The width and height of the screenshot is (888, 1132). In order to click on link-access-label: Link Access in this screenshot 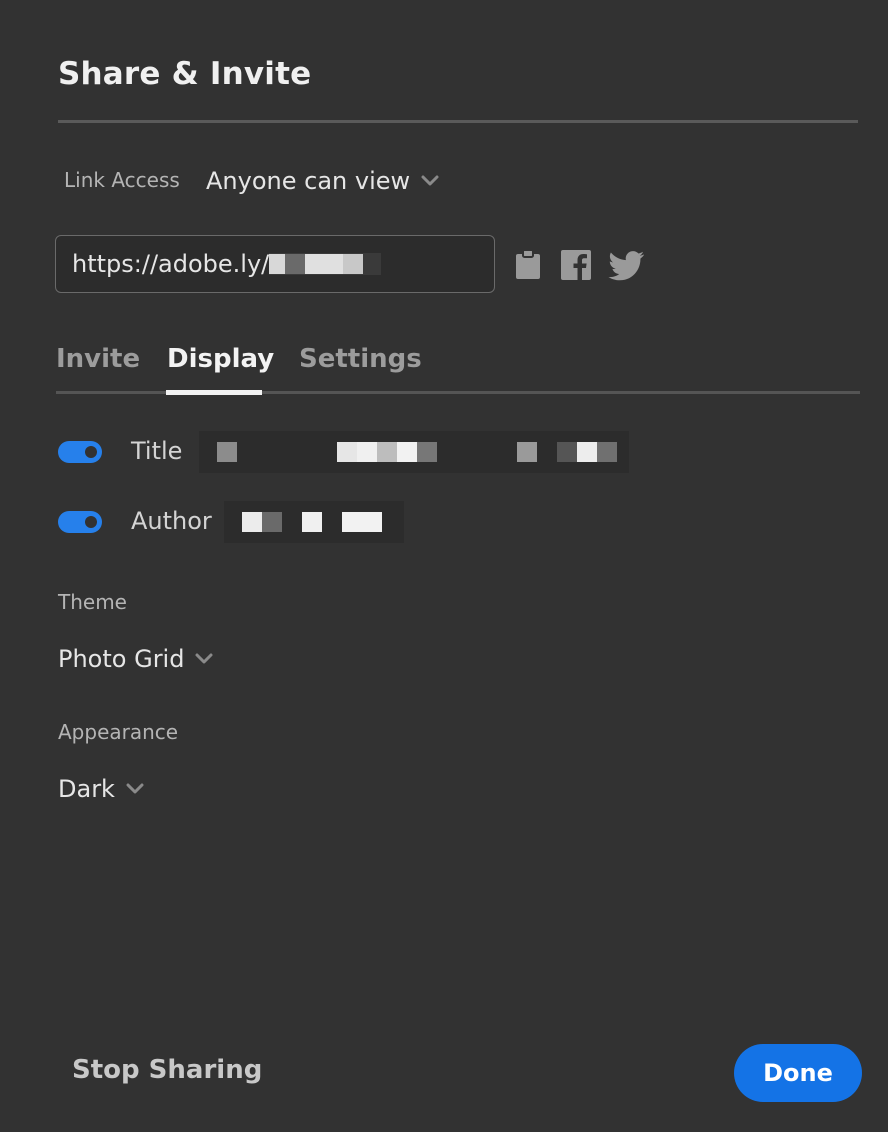, I will do `click(122, 180)`.